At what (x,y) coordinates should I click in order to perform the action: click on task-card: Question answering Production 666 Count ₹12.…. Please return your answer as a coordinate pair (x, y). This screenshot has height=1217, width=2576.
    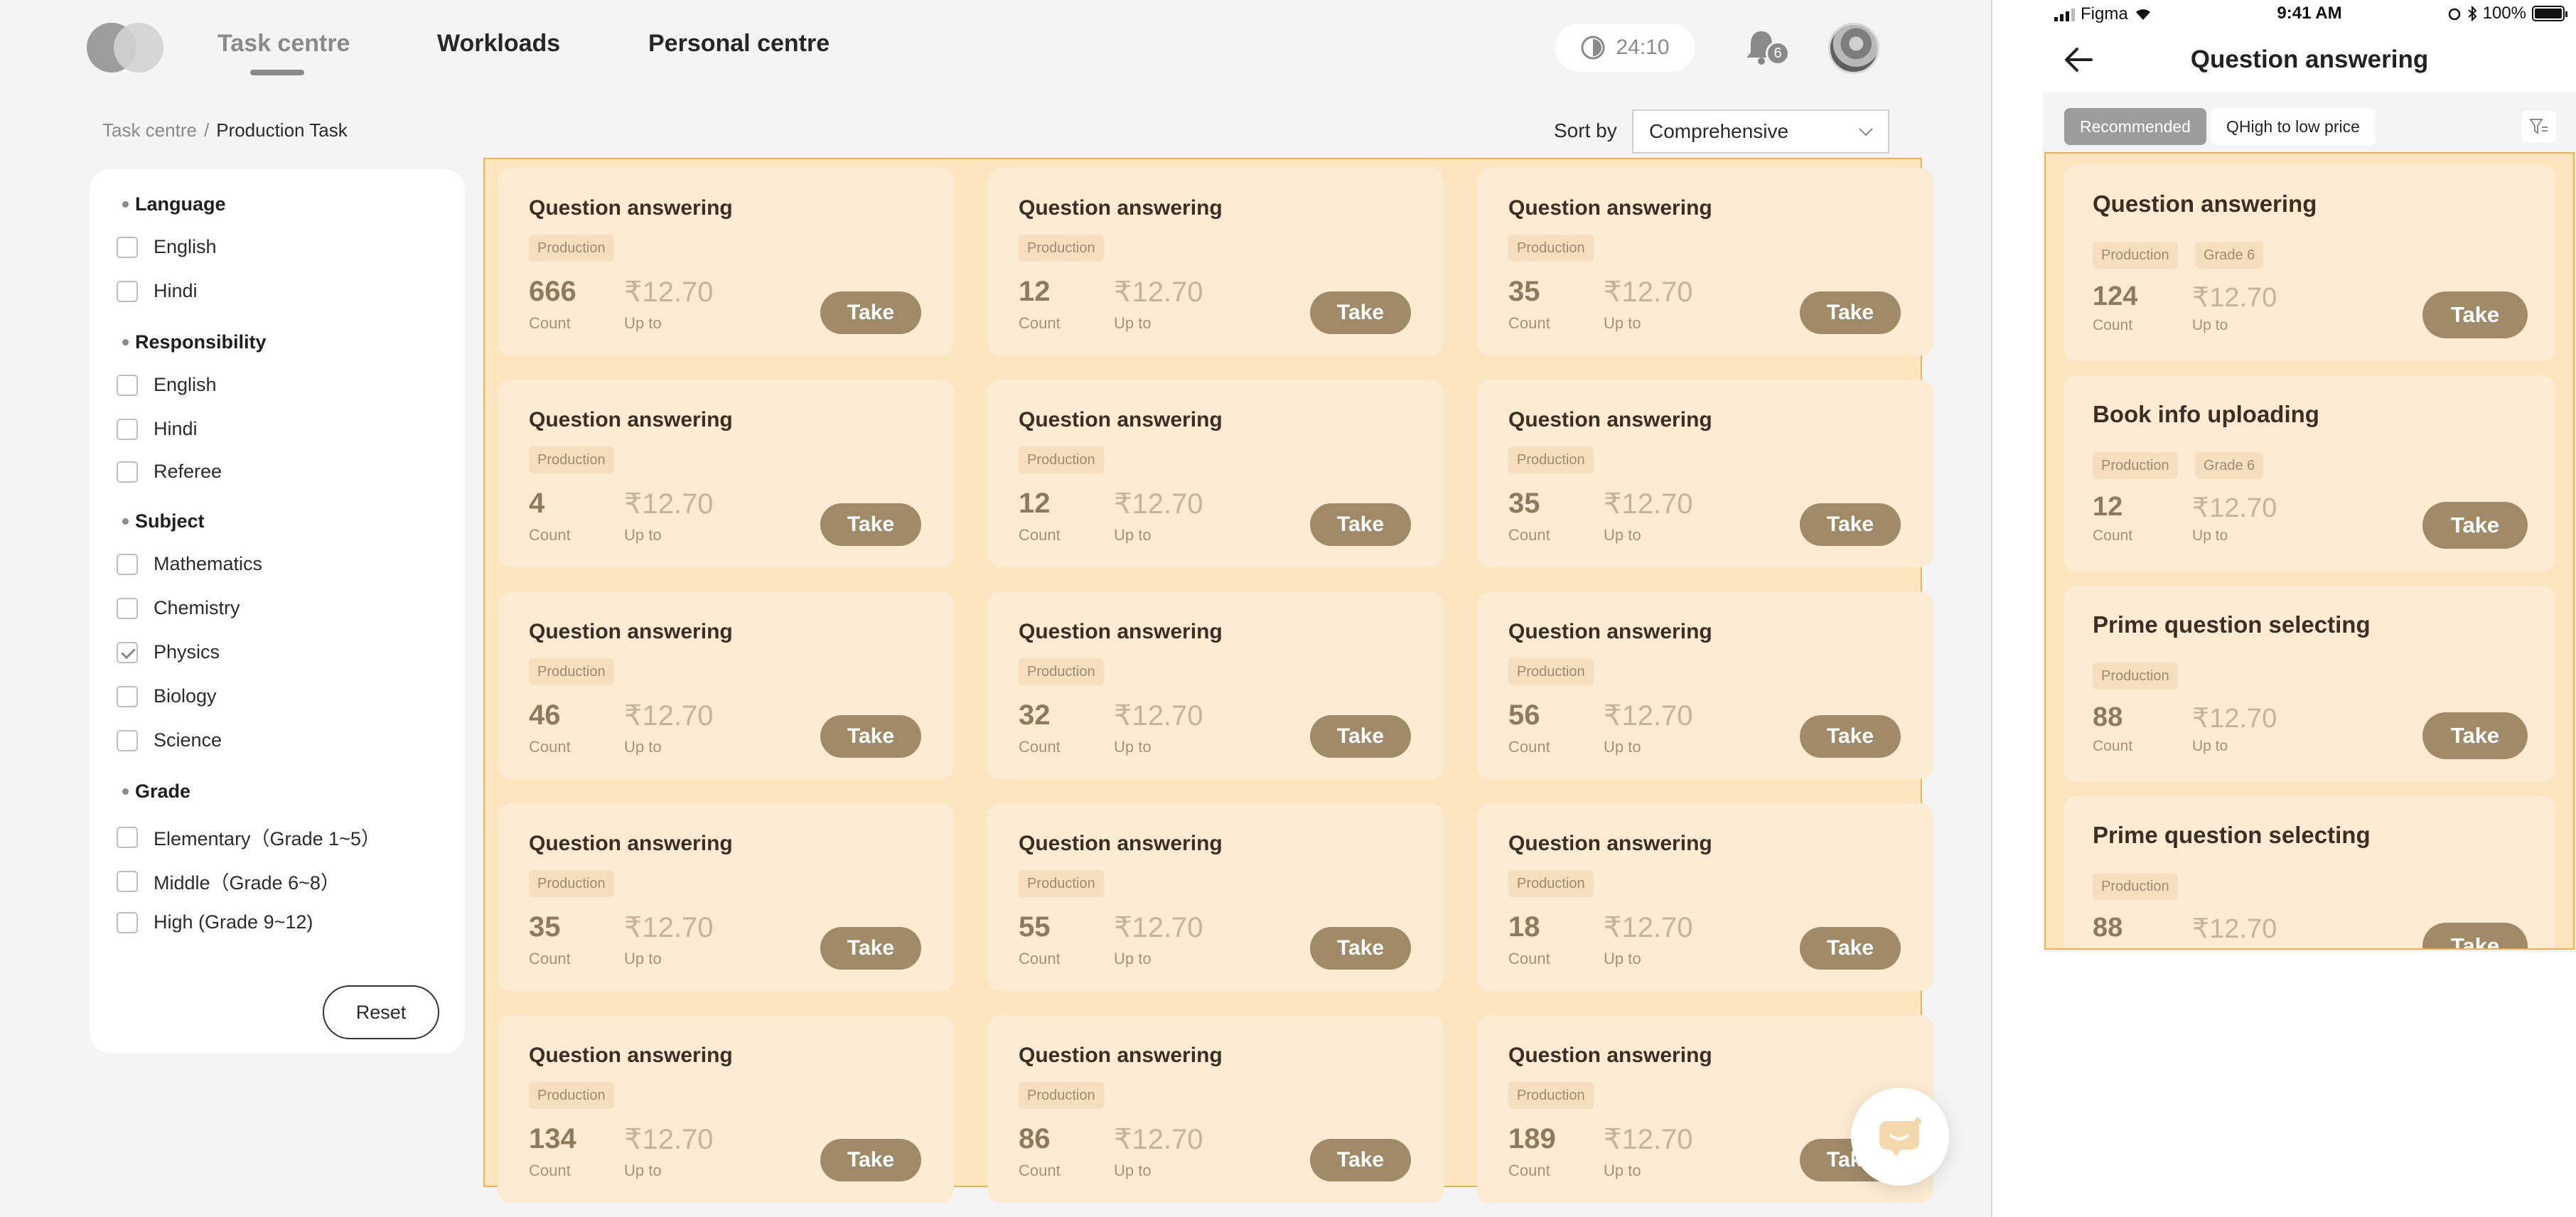
    Looking at the image, I should click on (726, 261).